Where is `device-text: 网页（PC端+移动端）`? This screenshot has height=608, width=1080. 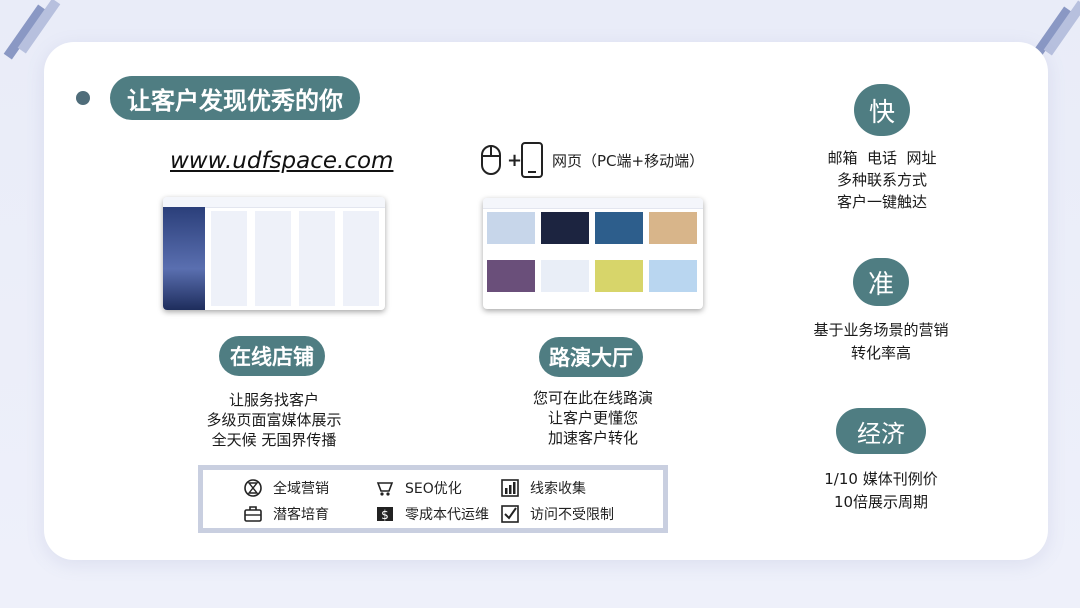 device-text: 网页（PC端+移动端） is located at coordinates (628, 161).